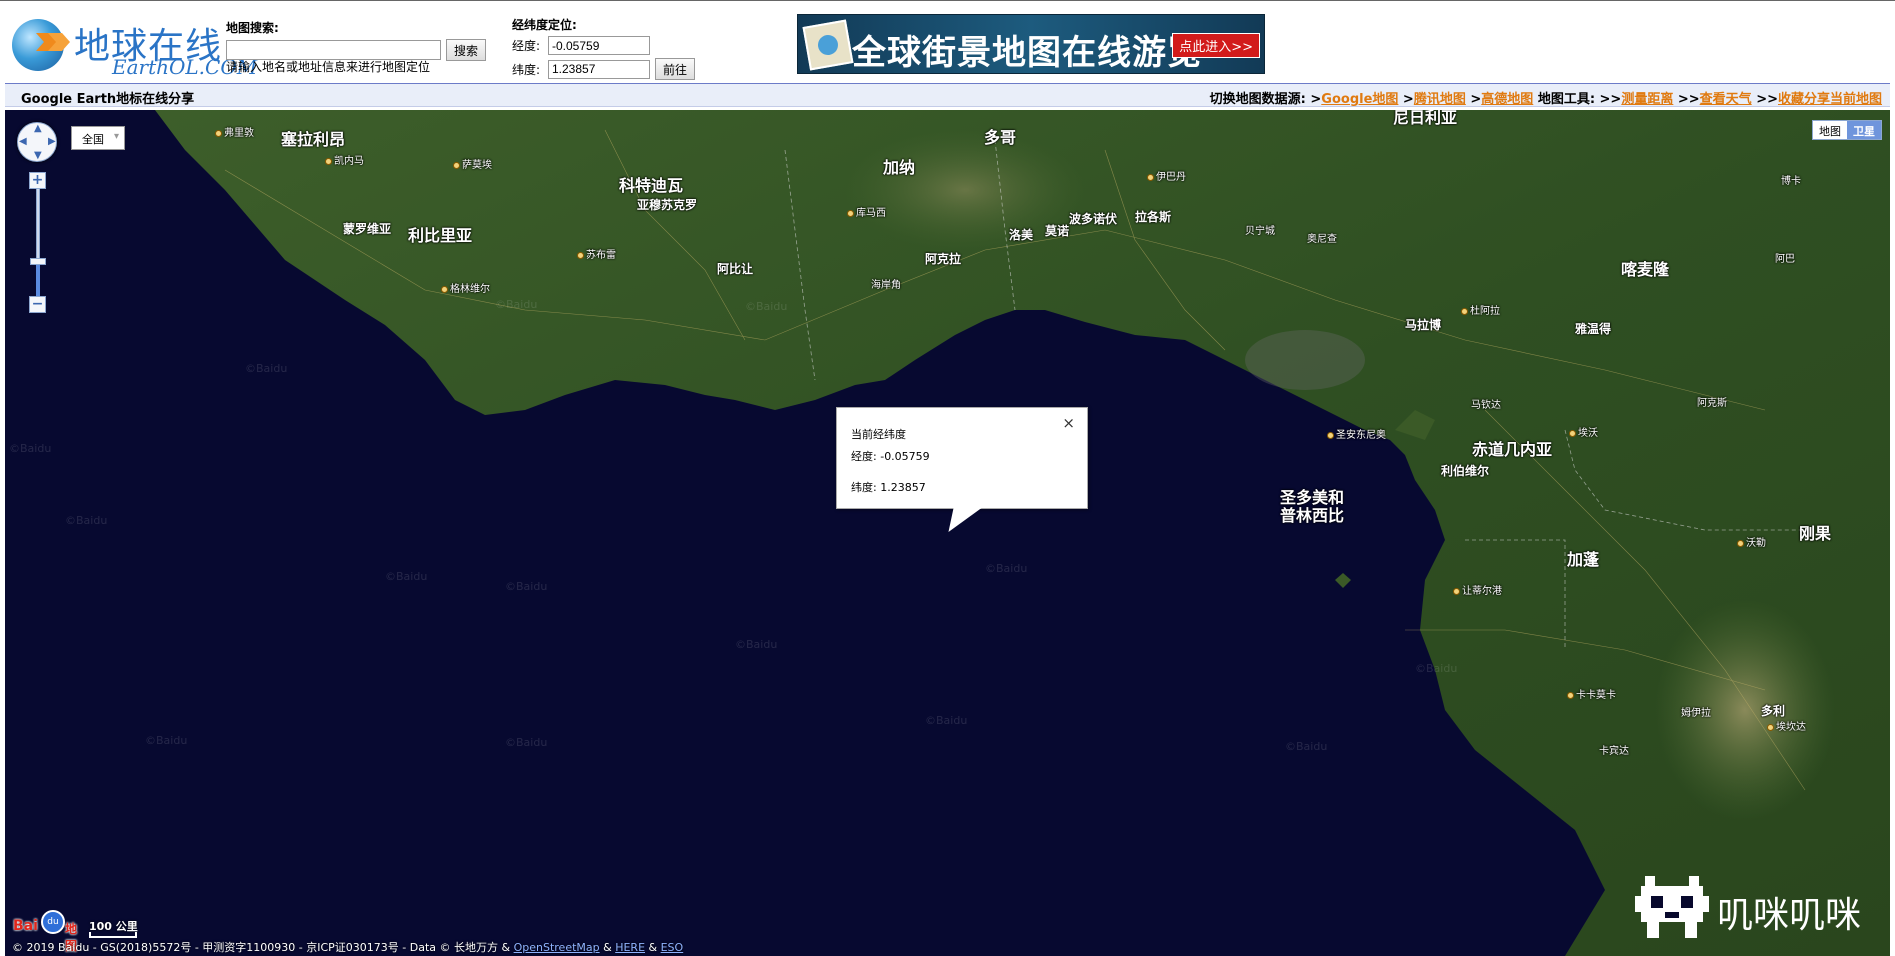 The width and height of the screenshot is (1895, 956). What do you see at coordinates (1507, 99) in the screenshot?
I see `source-amap-link: 高德地图` at bounding box center [1507, 99].